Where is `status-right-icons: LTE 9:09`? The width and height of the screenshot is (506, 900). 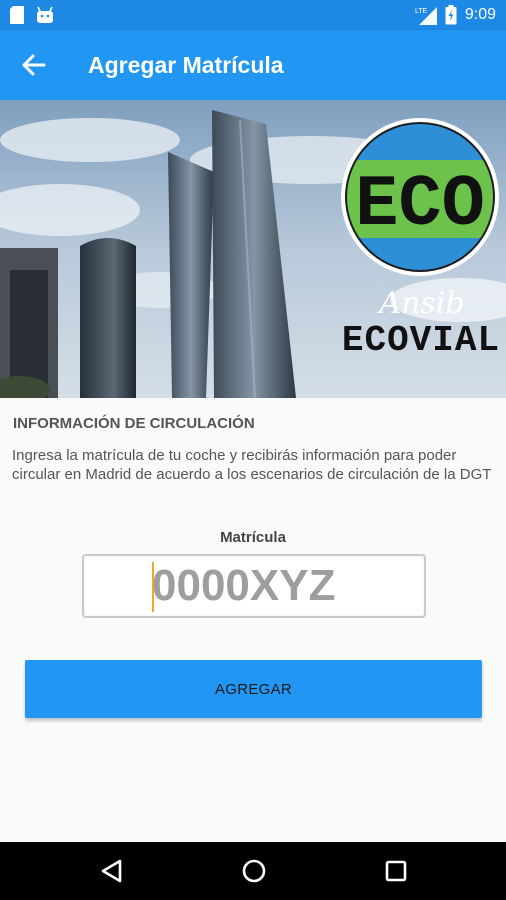
status-right-icons: LTE 9:09 is located at coordinates (455, 15).